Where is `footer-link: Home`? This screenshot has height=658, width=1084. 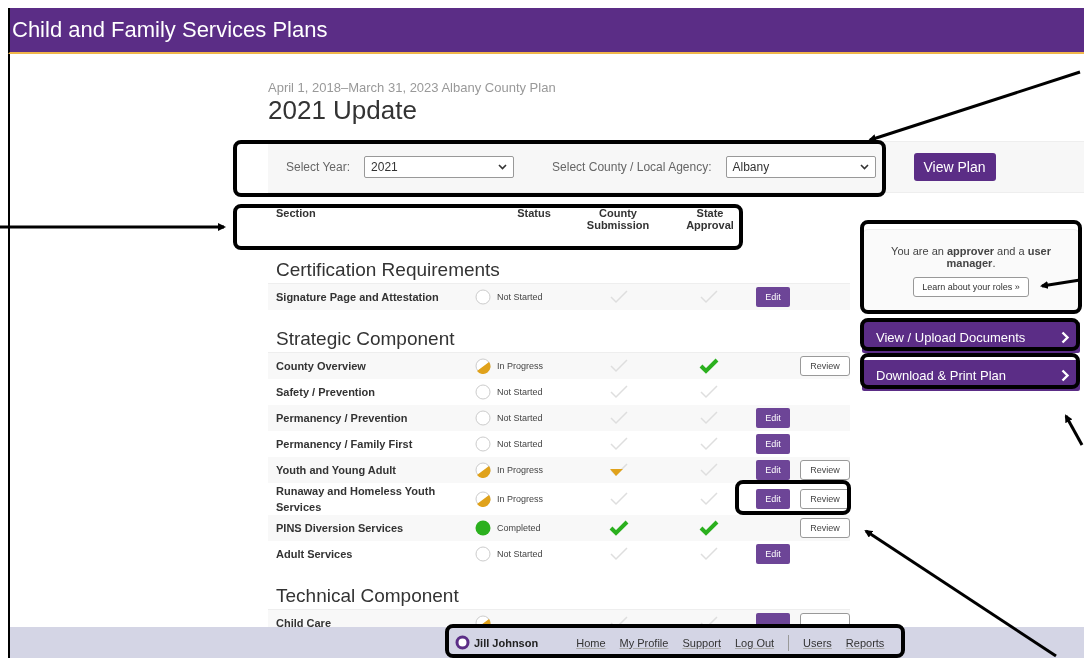 footer-link: Home is located at coordinates (591, 642).